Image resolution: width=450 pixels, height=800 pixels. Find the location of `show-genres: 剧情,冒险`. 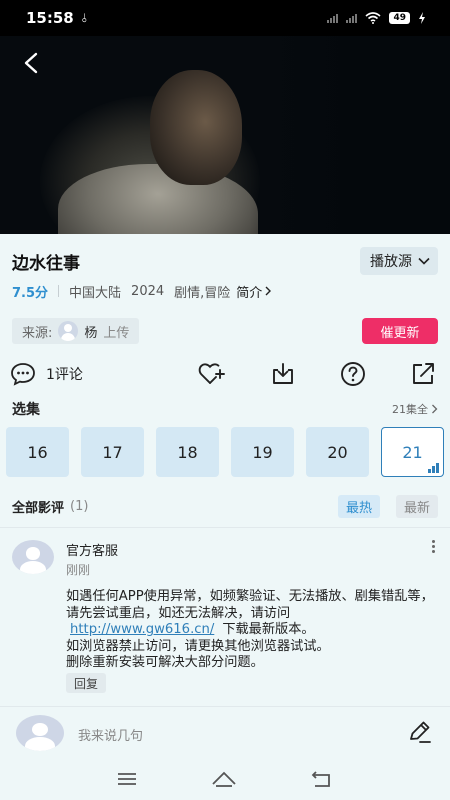

show-genres: 剧情,冒险 is located at coordinates (202, 293).